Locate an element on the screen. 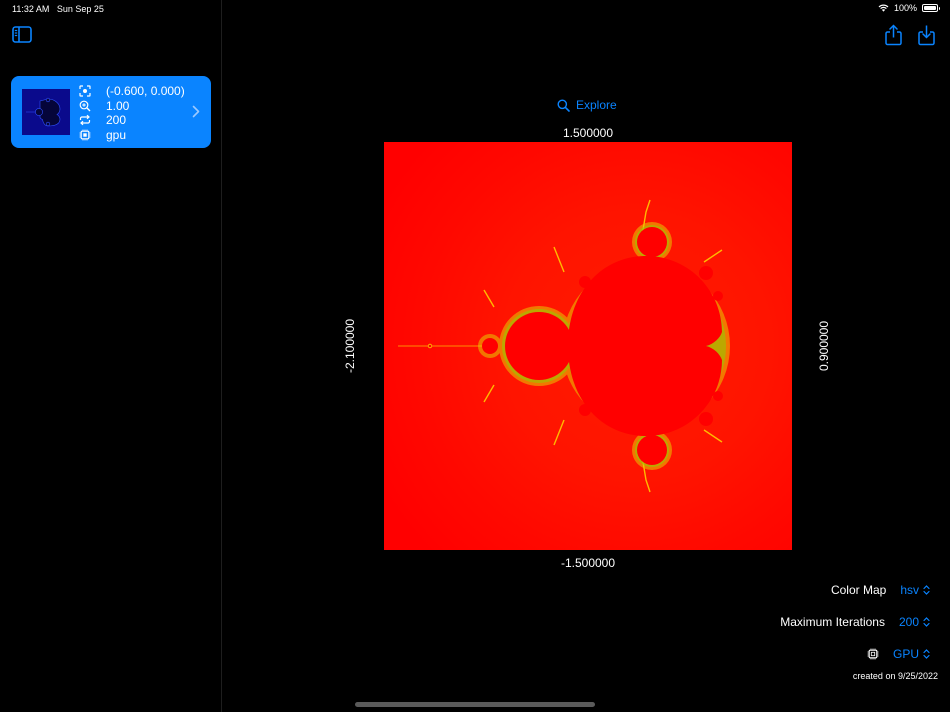  battery-percent: 100% is located at coordinates (905, 8).